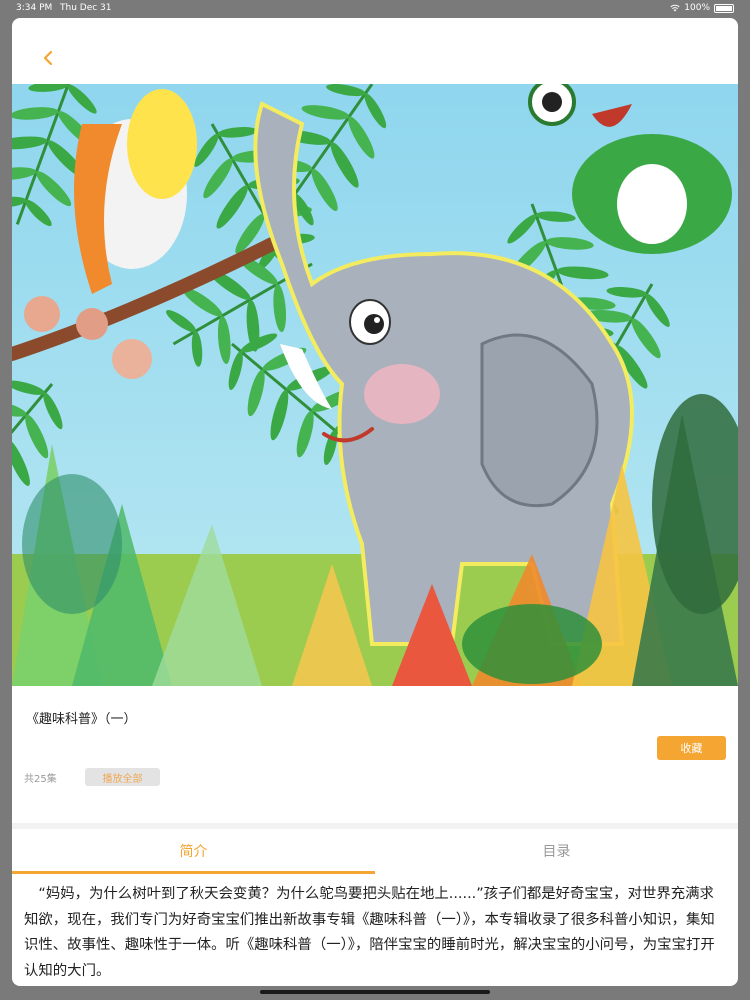 This screenshot has width=750, height=1000. Describe the element at coordinates (81, 719) in the screenshot. I see `album-title: 《趣味科普》（一）` at that location.